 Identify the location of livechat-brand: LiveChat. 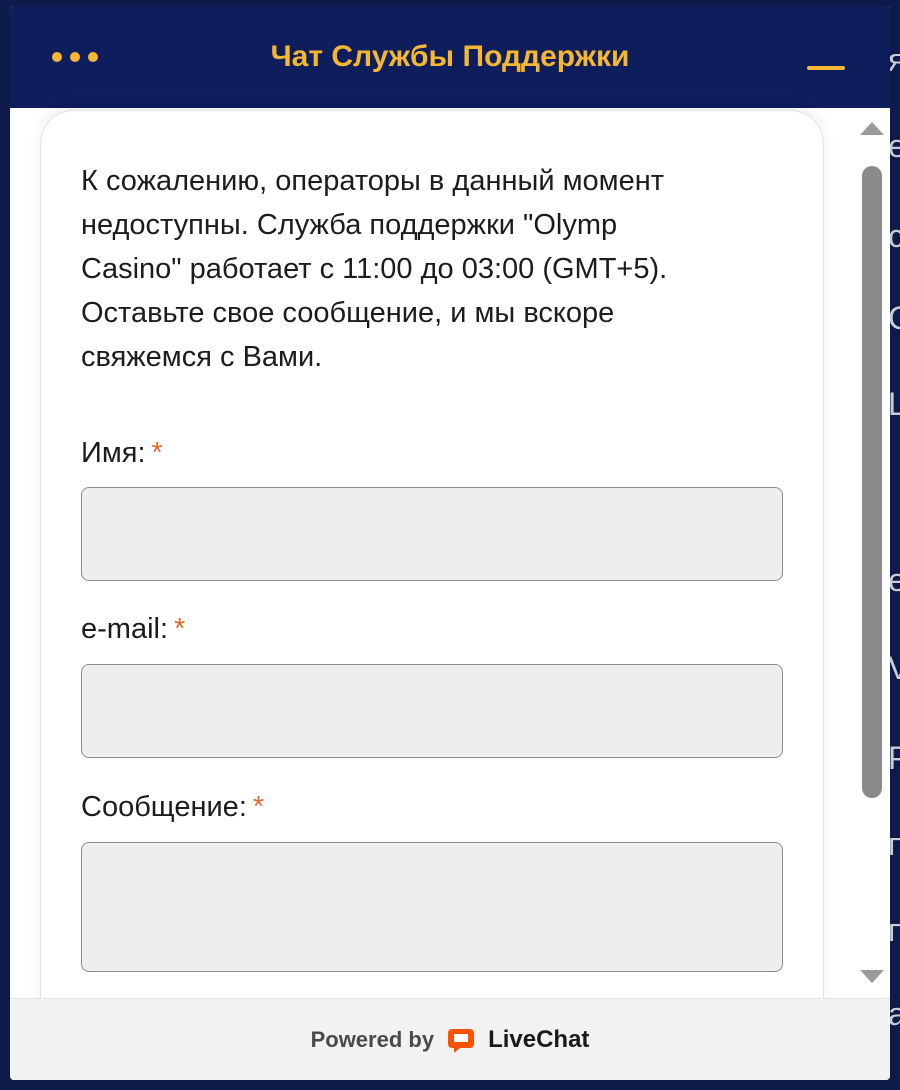
(539, 1039).